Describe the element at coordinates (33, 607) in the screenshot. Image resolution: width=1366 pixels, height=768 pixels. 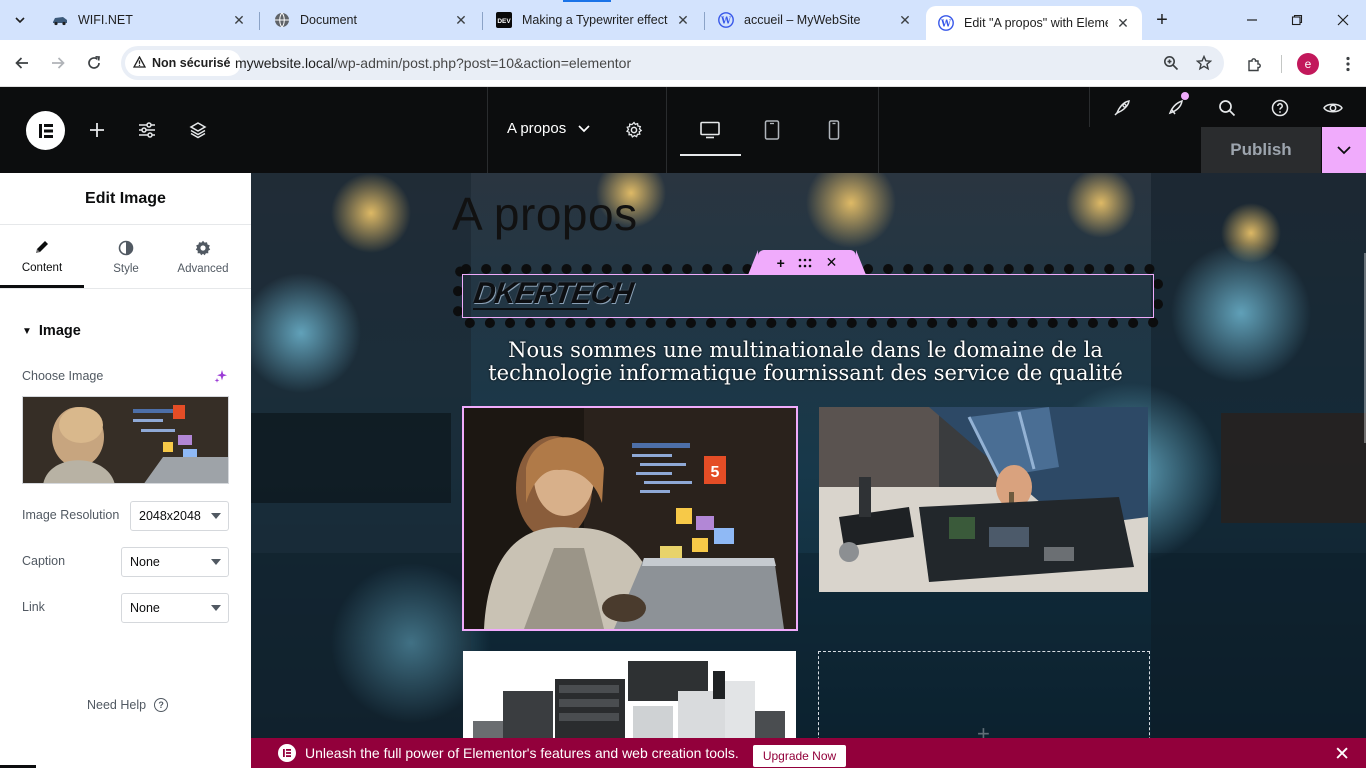
I see `link-label: Link` at that location.